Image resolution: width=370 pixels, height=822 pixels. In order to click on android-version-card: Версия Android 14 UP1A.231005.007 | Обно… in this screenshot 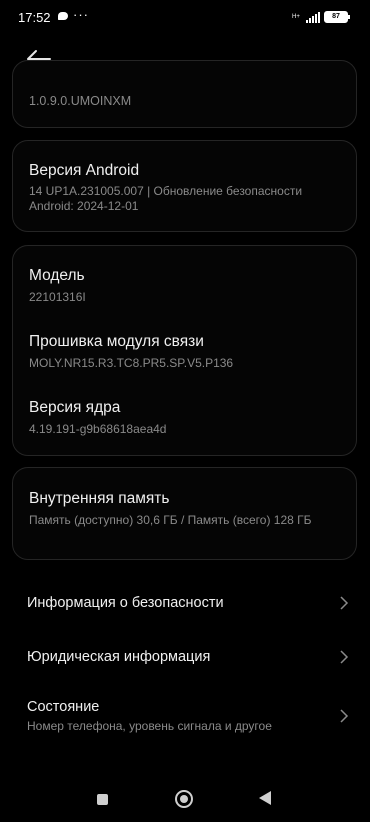, I will do `click(184, 186)`.